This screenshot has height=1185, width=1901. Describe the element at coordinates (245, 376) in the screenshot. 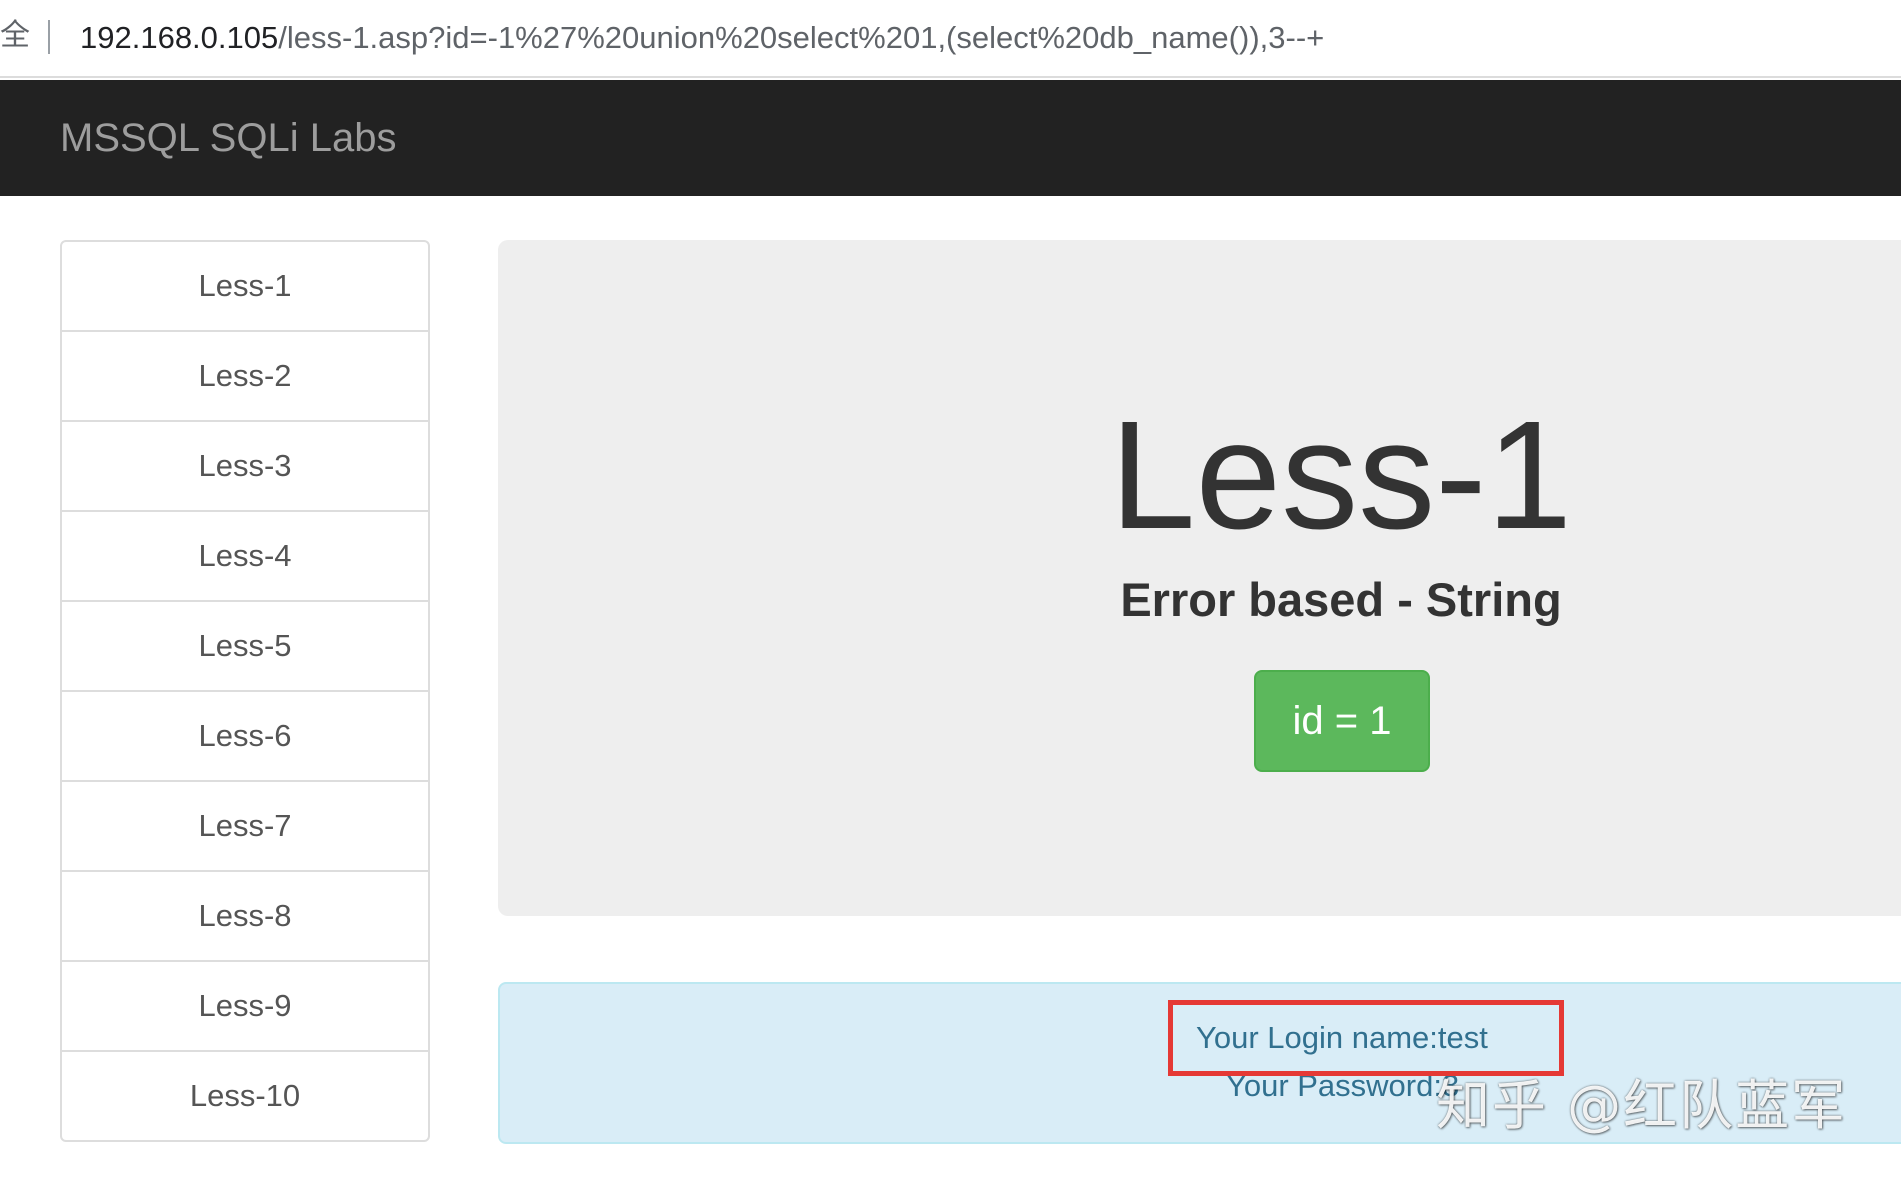

I see `sidebar-item-less-2: Less-2` at that location.